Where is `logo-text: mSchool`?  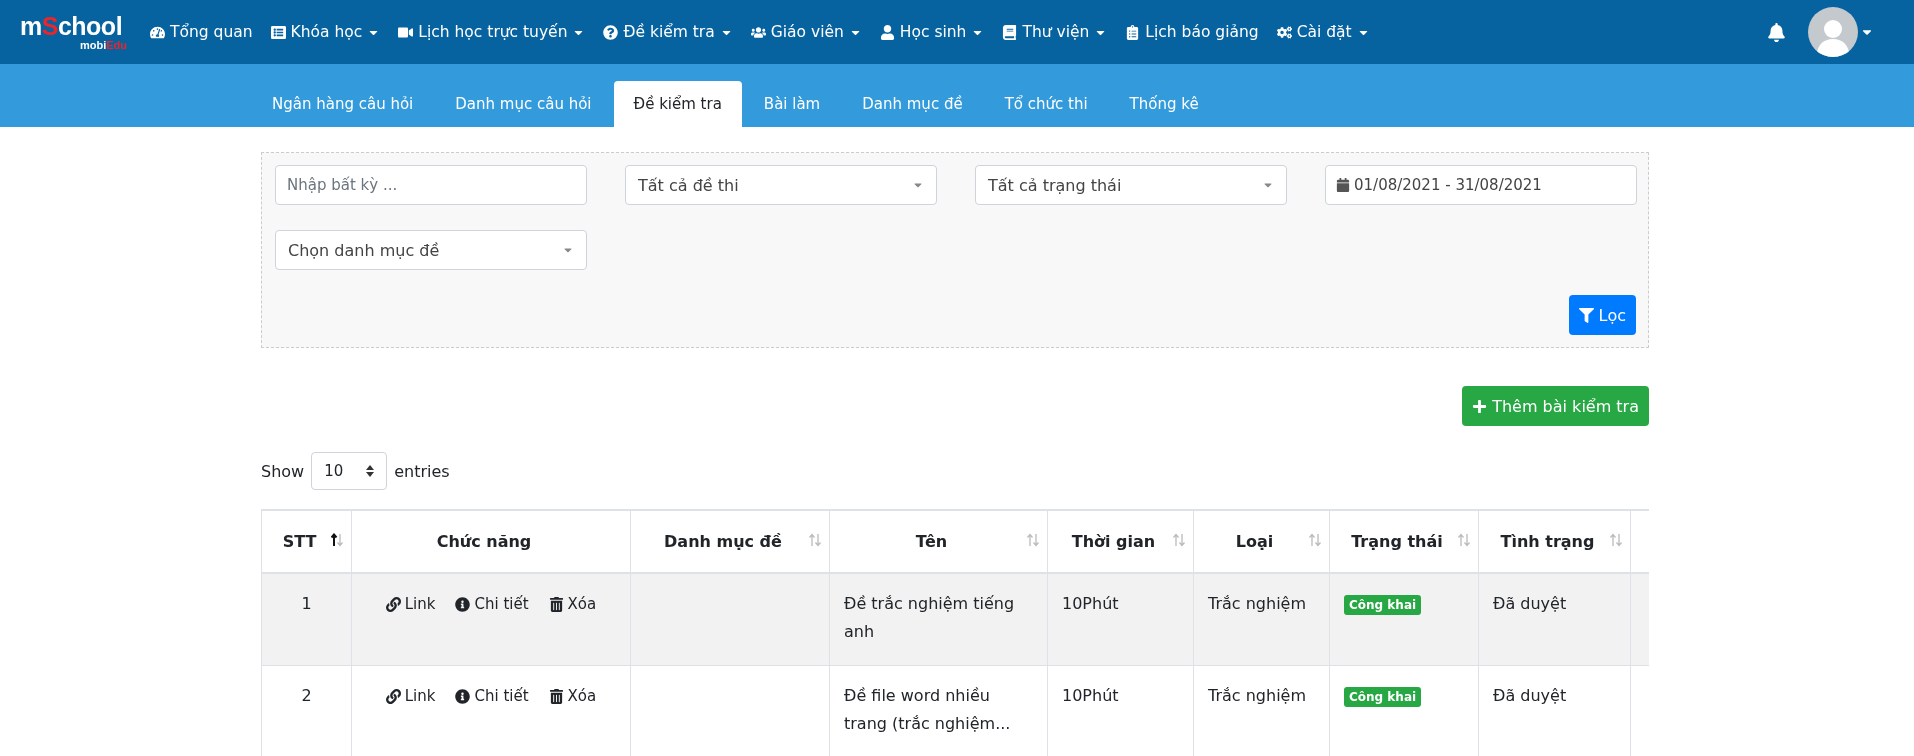
logo-text: mSchool is located at coordinates (71, 26).